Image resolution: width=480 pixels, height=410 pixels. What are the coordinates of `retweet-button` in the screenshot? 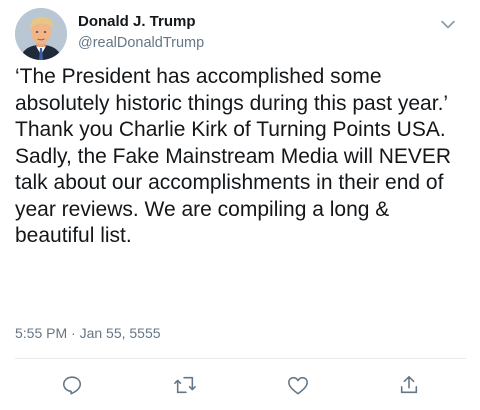 It's located at (185, 385).